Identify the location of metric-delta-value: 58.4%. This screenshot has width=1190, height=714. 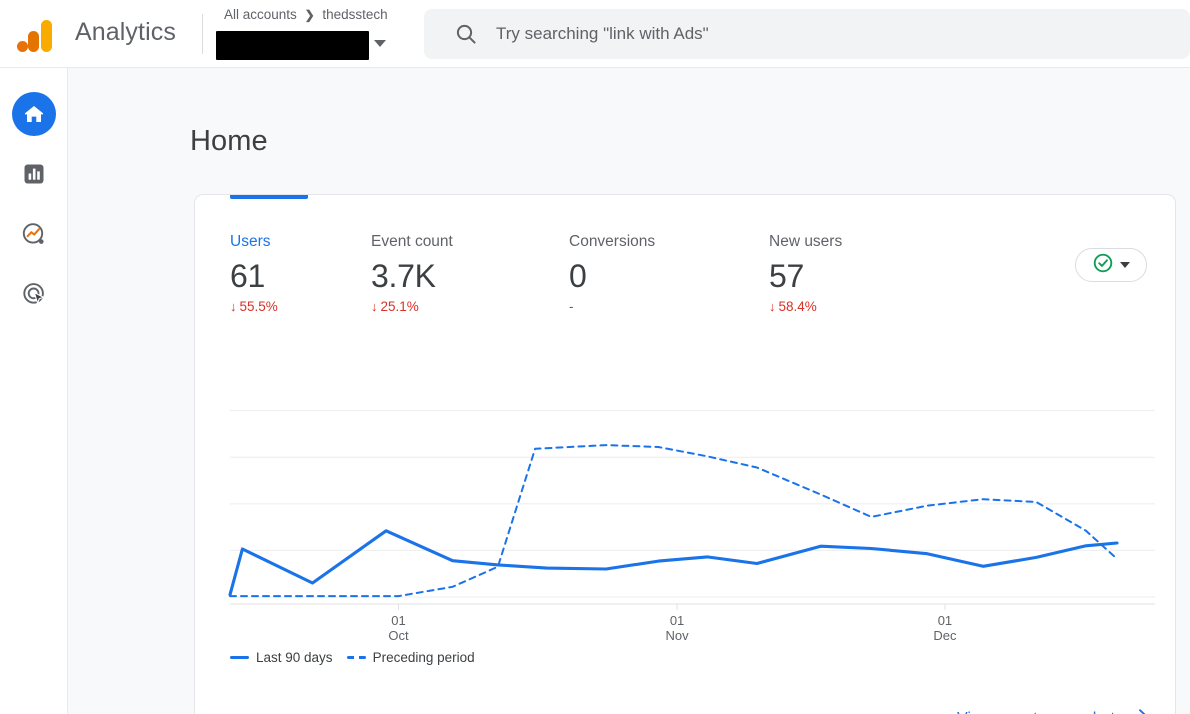
(797, 306).